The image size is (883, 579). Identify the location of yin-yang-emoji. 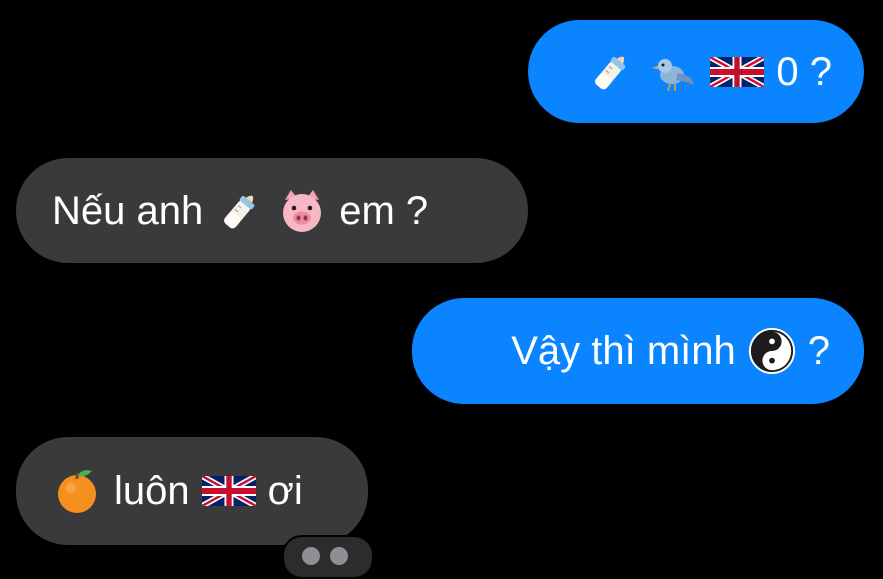
(772, 351).